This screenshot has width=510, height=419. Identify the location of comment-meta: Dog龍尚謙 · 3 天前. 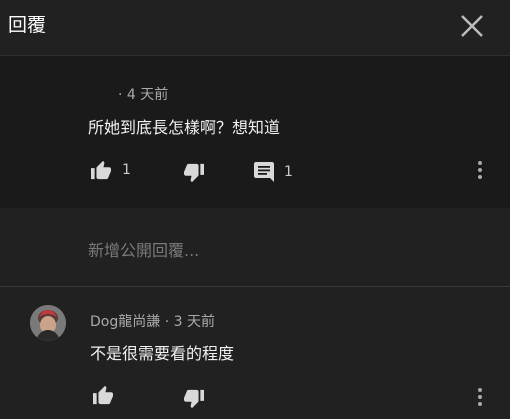
(152, 321).